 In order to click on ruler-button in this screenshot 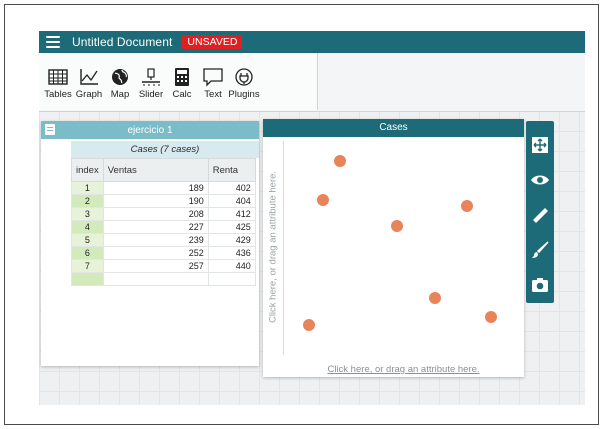, I will do `click(540, 214)`.